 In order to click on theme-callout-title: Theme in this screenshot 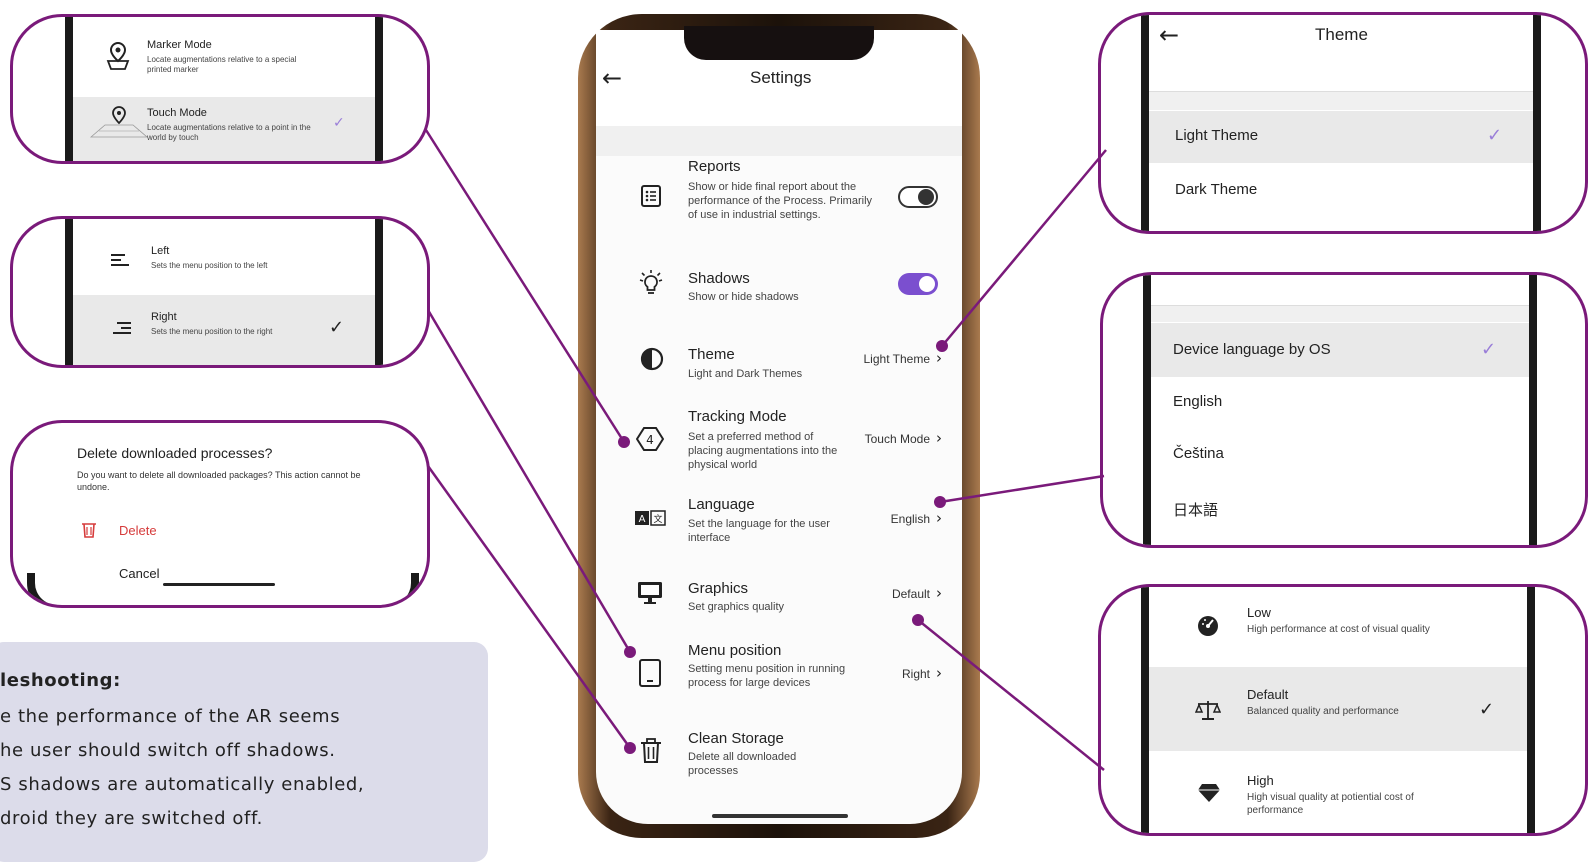, I will do `click(1341, 34)`.